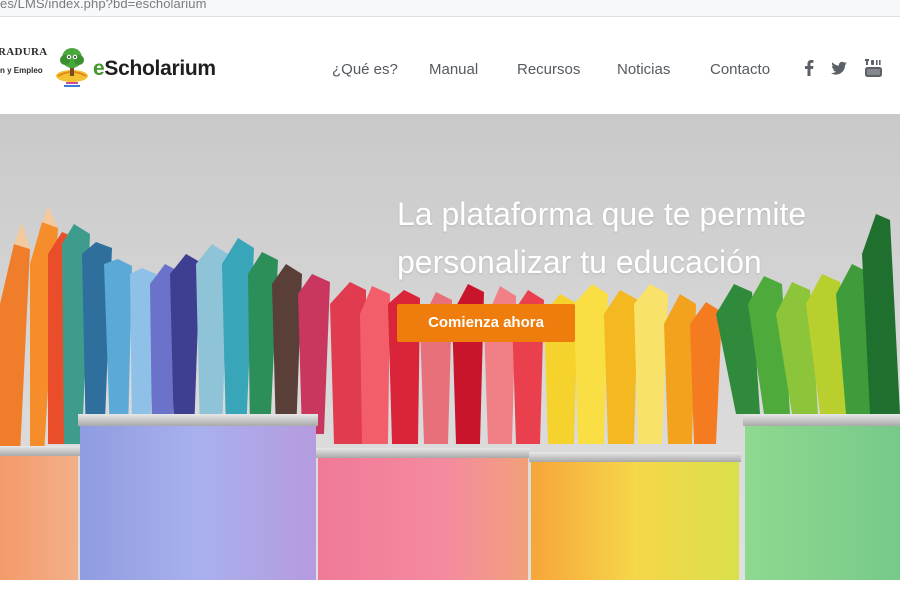 This screenshot has height=595, width=900. I want to click on government-logo-line2: n y Empleo, so click(21, 70).